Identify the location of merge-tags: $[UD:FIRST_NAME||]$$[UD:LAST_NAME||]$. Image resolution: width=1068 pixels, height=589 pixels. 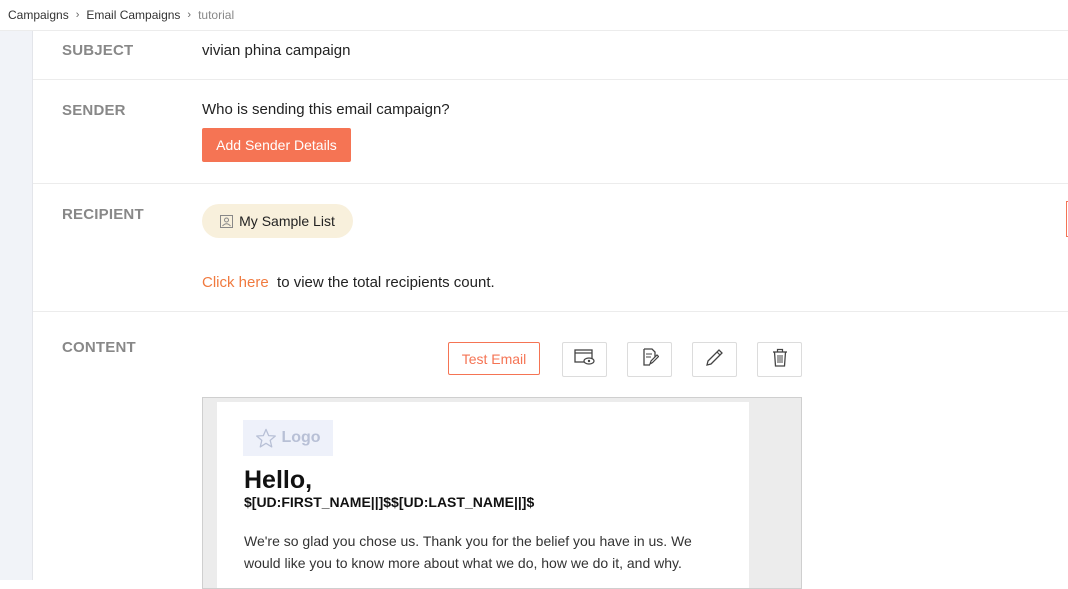
(389, 502).